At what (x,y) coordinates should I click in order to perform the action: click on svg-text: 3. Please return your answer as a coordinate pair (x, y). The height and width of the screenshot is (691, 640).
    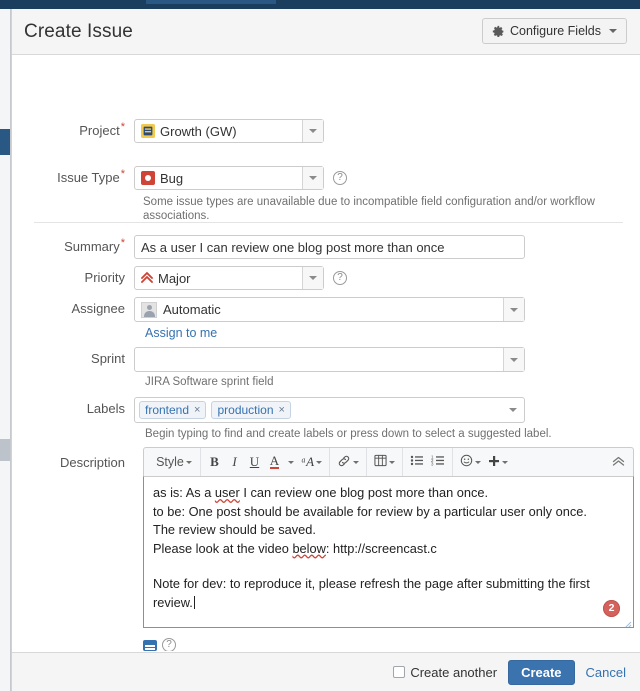
    Looking at the image, I should click on (432, 464).